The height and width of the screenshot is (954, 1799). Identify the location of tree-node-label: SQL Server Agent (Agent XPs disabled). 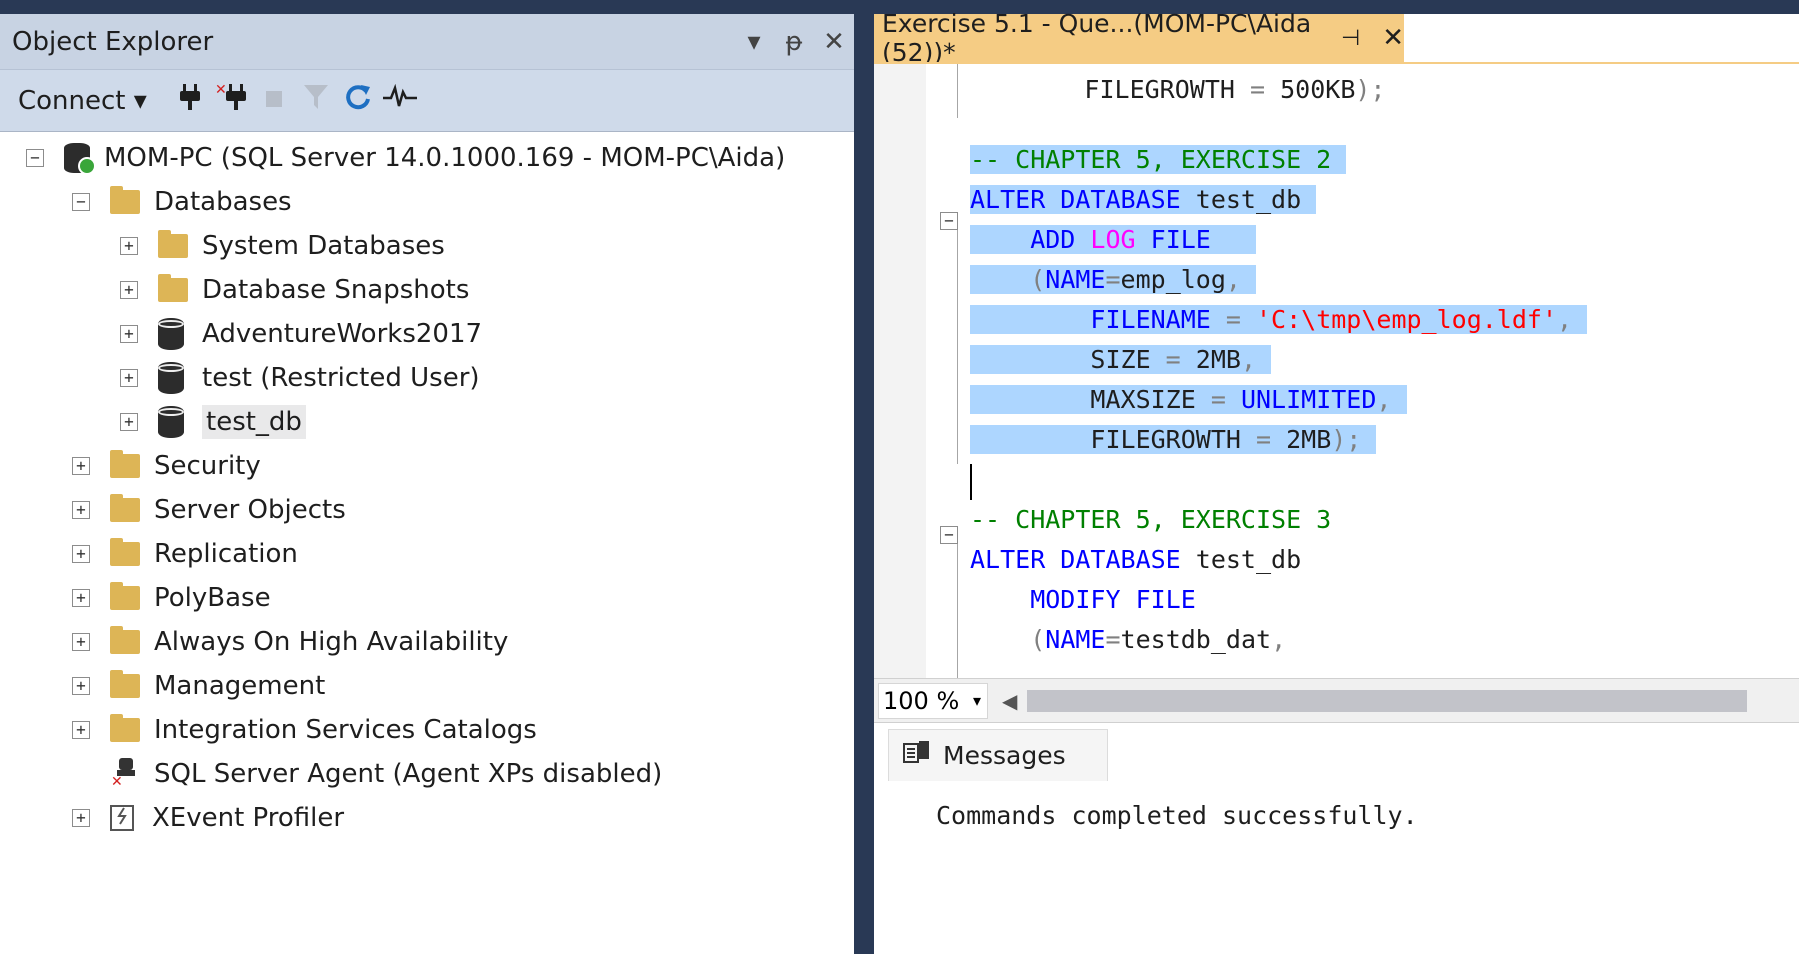
(408, 774).